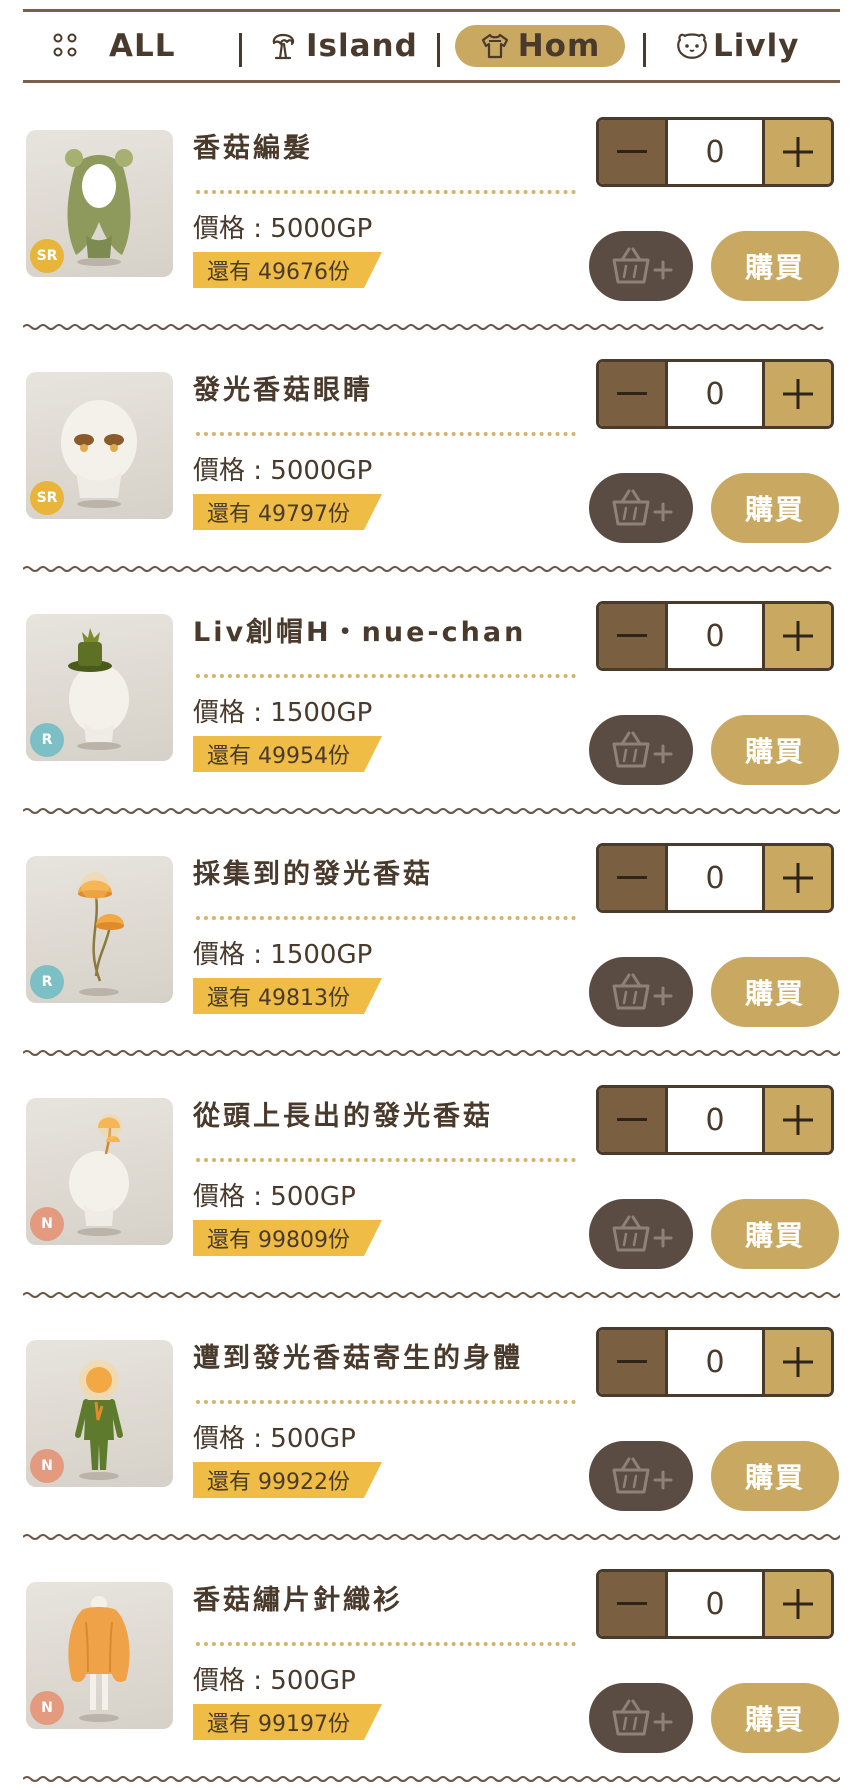  What do you see at coordinates (253, 148) in the screenshot?
I see `item-name: 香菇編髮` at bounding box center [253, 148].